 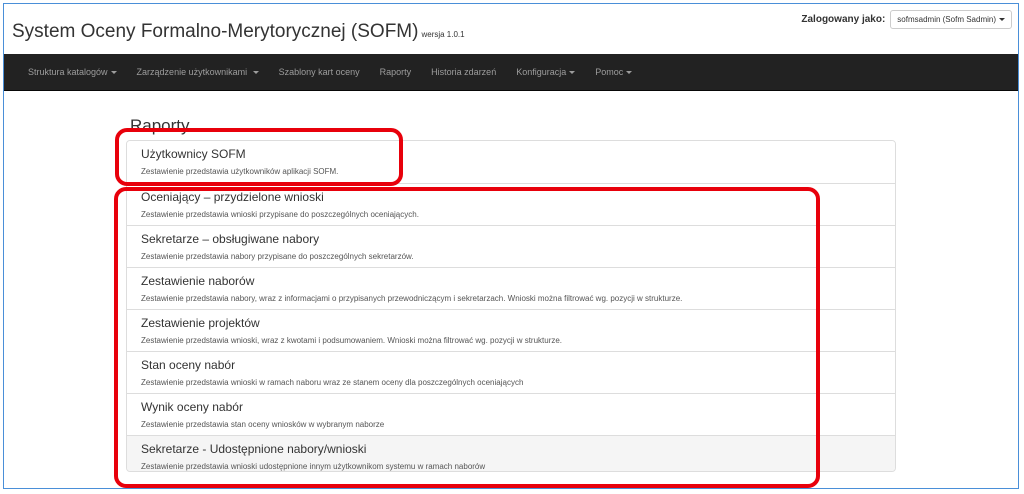 I want to click on report-title: Wynik oceny nabór, so click(x=192, y=407).